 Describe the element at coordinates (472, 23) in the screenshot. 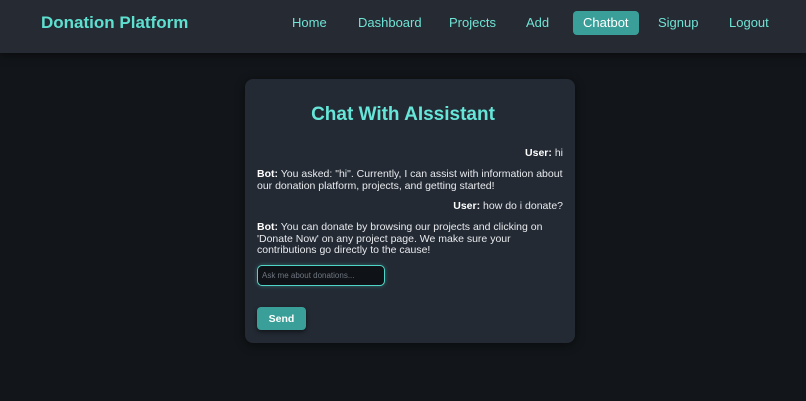

I see `nav-link-projects: Projects` at that location.